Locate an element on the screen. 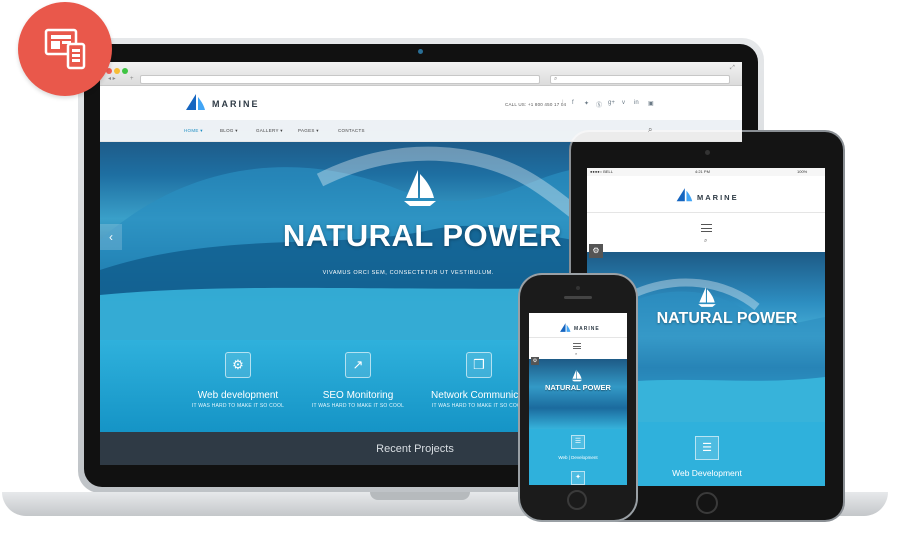 Image resolution: width=900 pixels, height=560 pixels. nav-item-pages: PAGES ▾ is located at coordinates (308, 131).